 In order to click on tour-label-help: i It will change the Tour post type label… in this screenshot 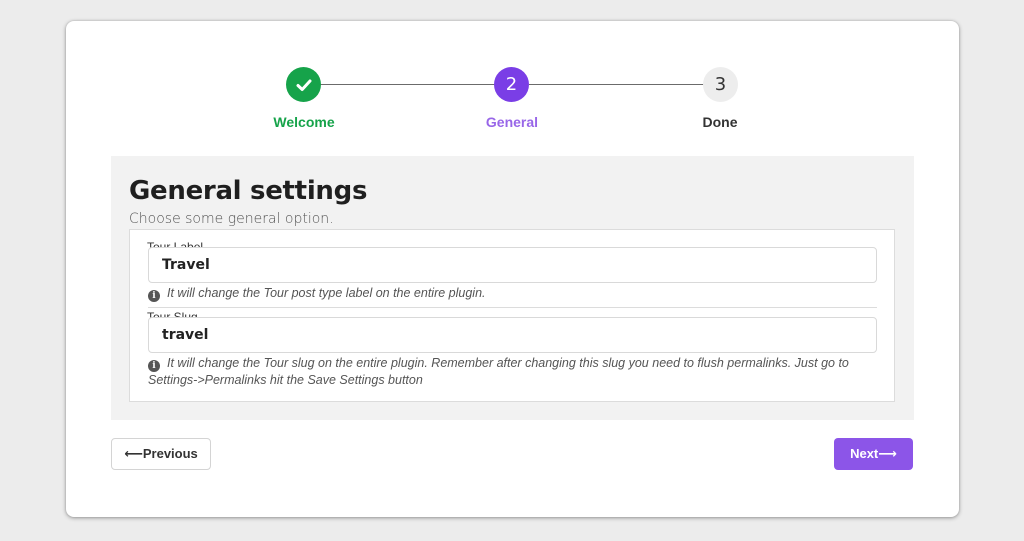, I will do `click(508, 293)`.